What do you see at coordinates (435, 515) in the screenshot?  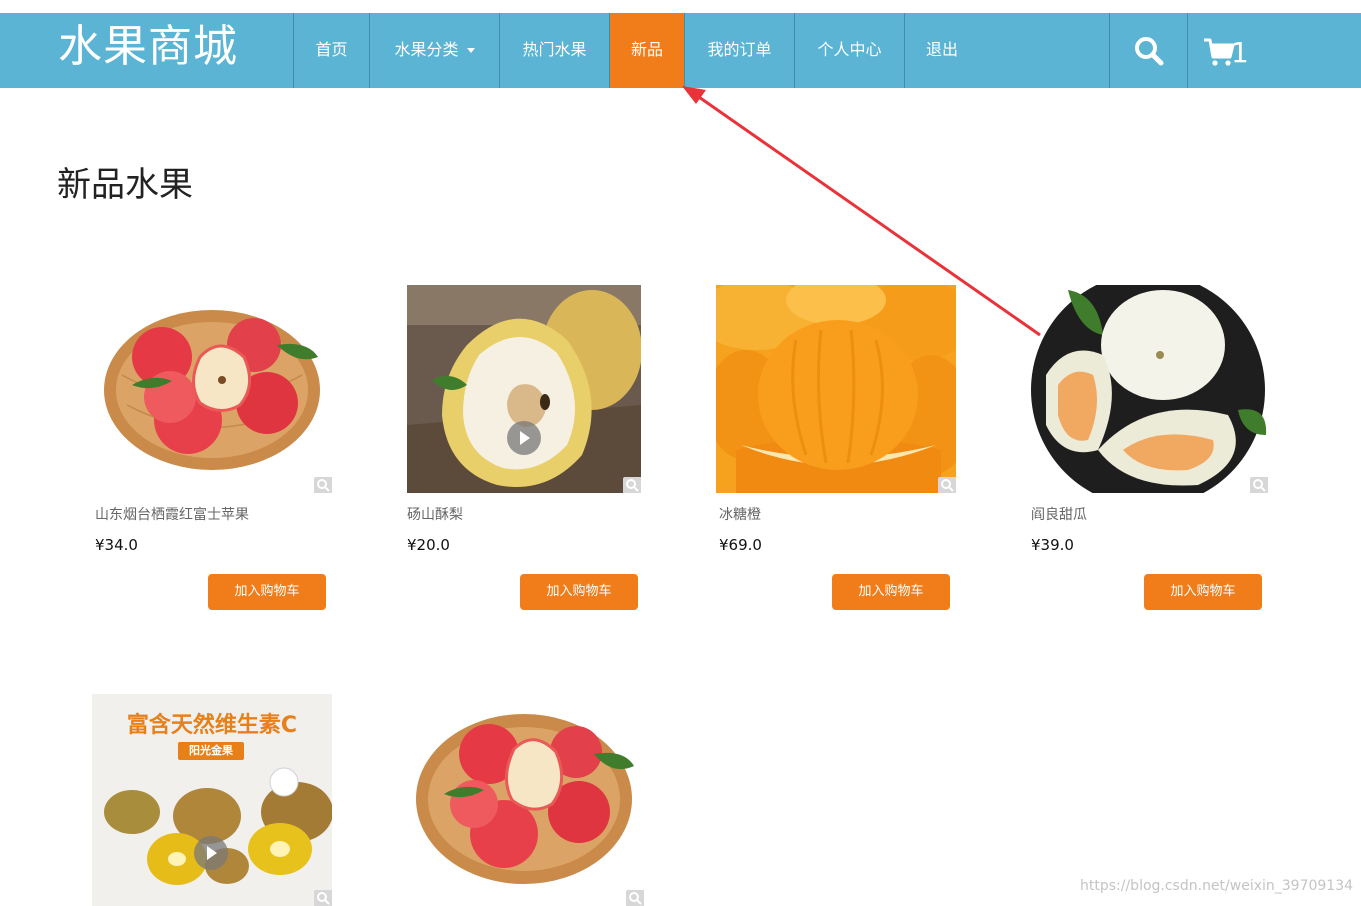 I see `product-name: 砀山酥梨` at bounding box center [435, 515].